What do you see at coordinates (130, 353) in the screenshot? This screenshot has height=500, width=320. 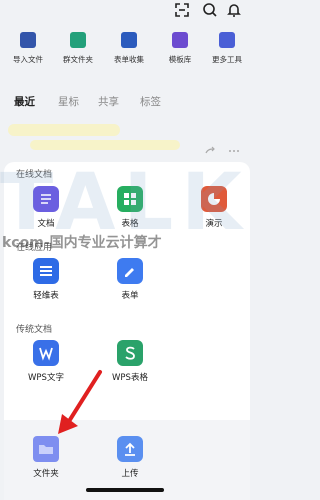 I see `wps-sheet-icon` at bounding box center [130, 353].